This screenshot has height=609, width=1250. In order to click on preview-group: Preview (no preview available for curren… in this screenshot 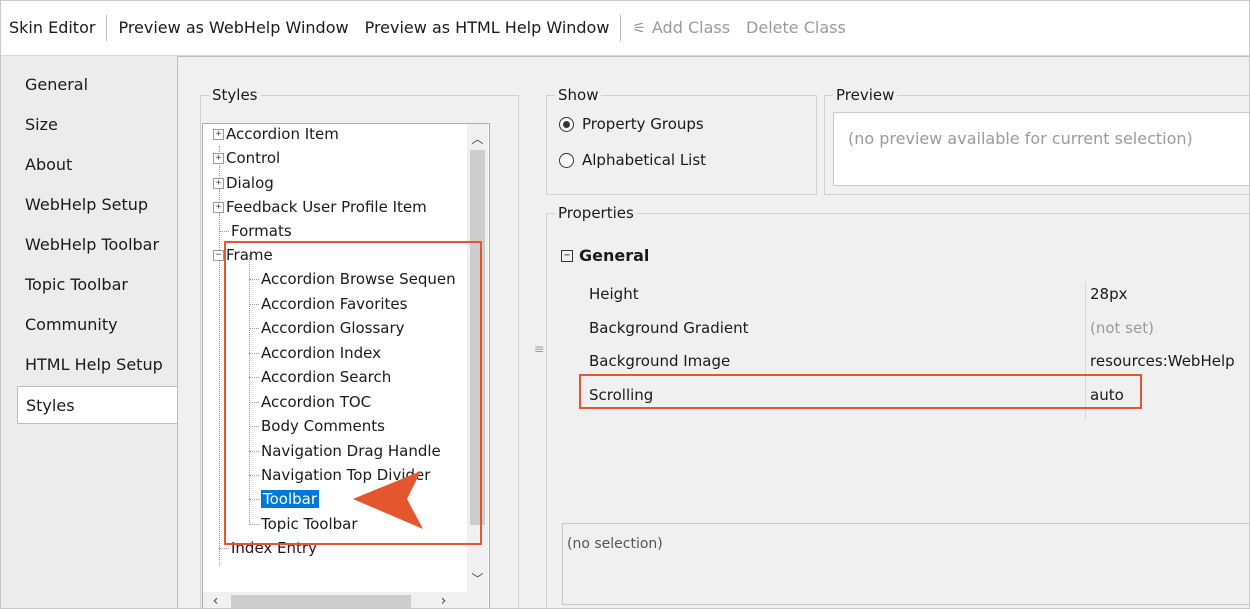, I will do `click(1036, 140)`.